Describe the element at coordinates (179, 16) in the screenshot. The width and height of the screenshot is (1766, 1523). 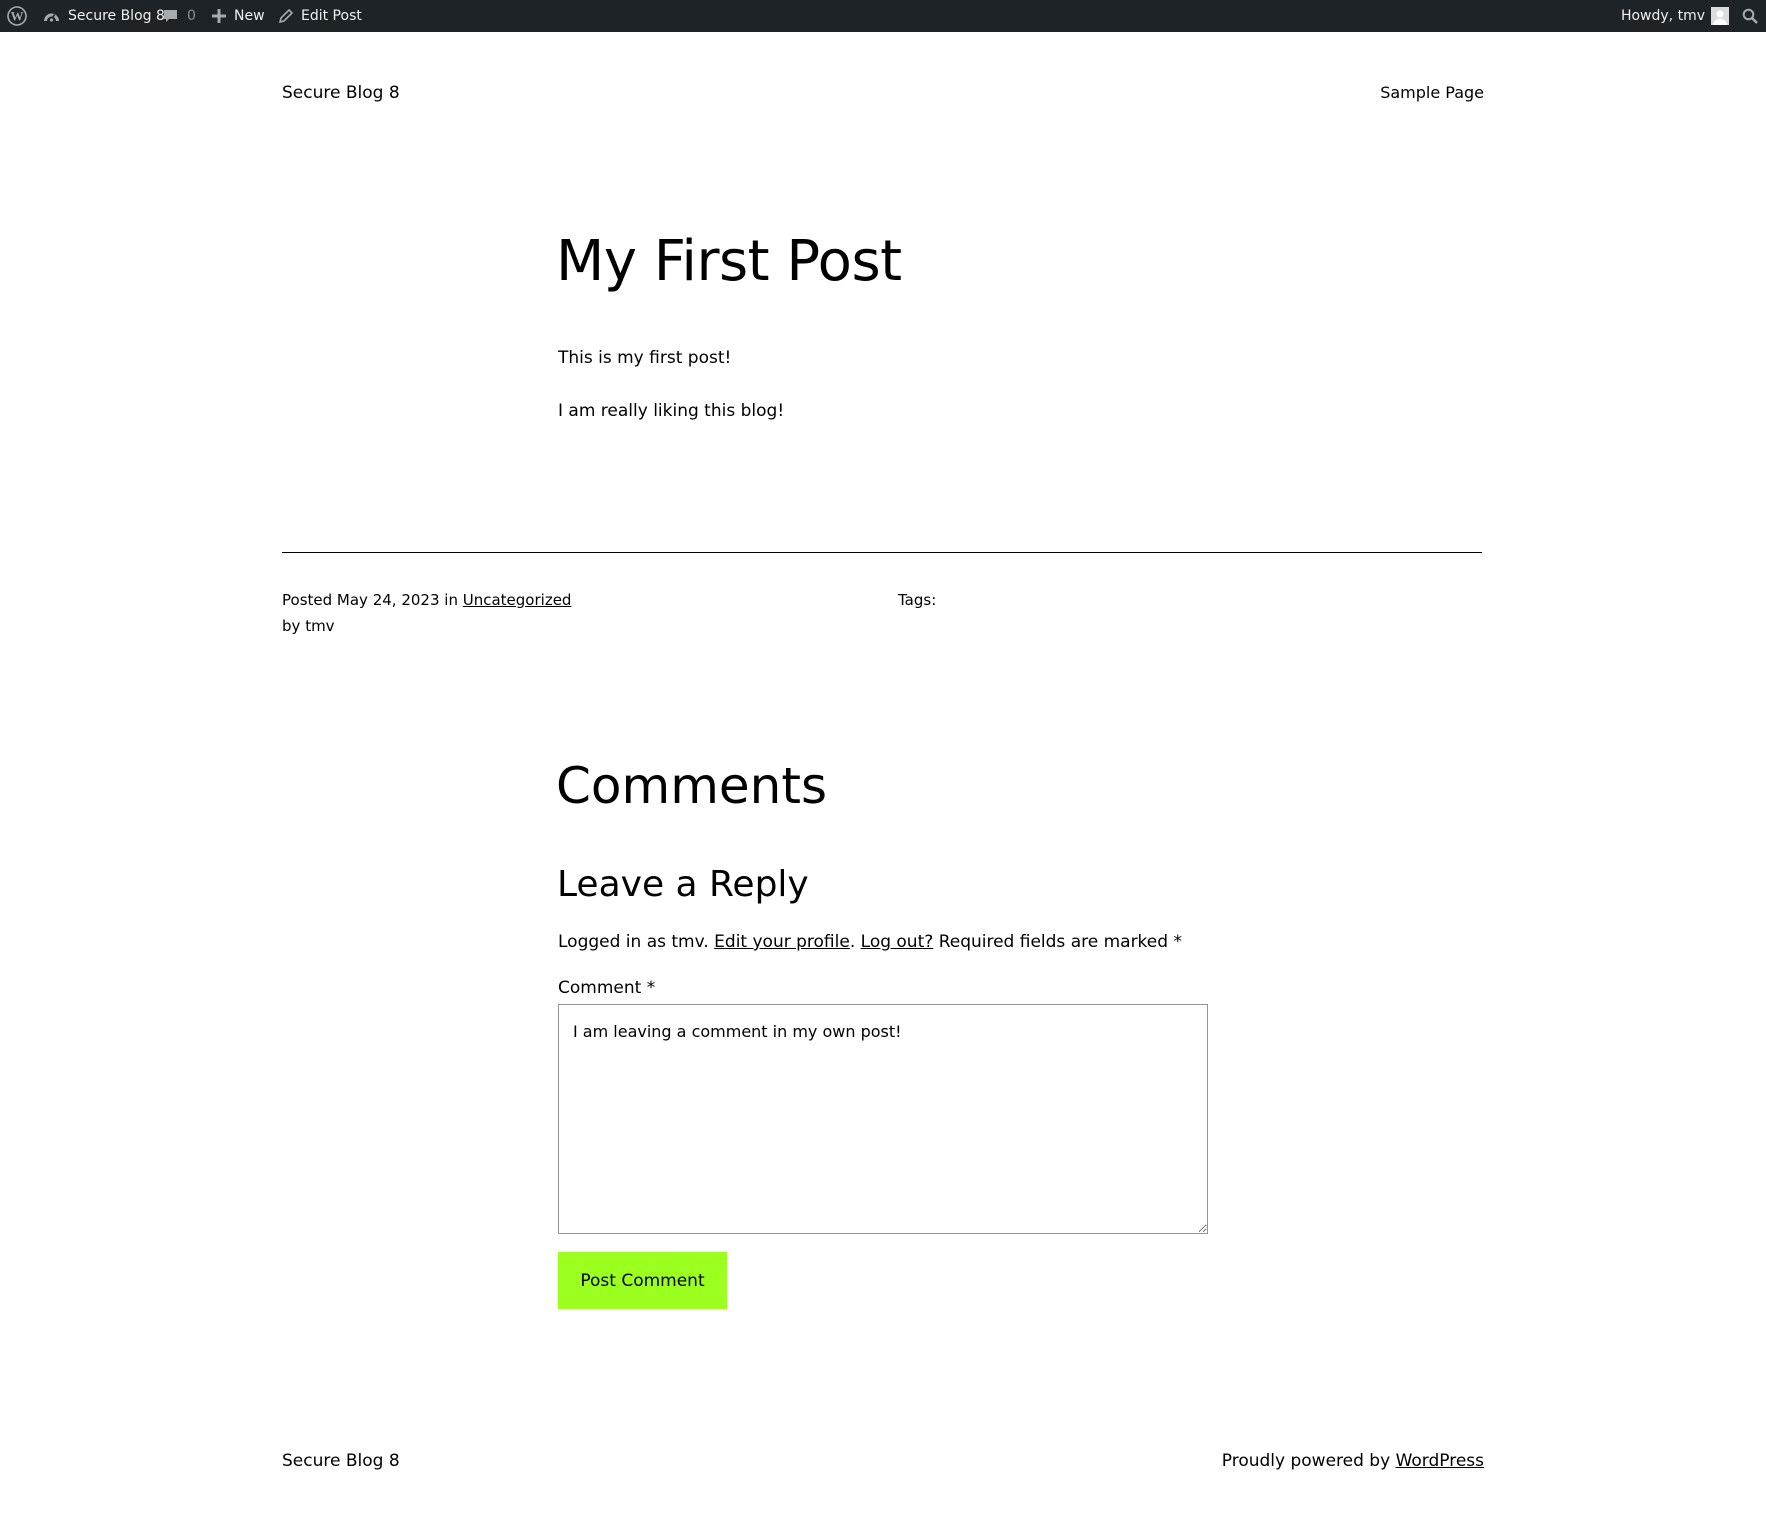
I see `admin-bar-comments: 0` at that location.